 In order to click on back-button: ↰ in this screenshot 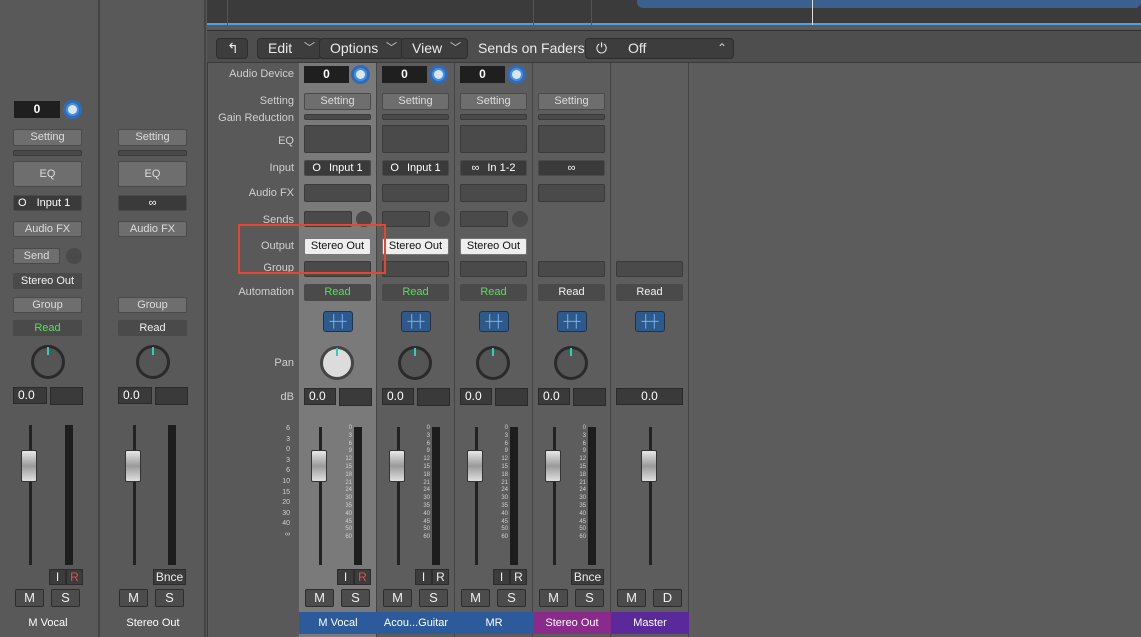, I will do `click(232, 48)`.